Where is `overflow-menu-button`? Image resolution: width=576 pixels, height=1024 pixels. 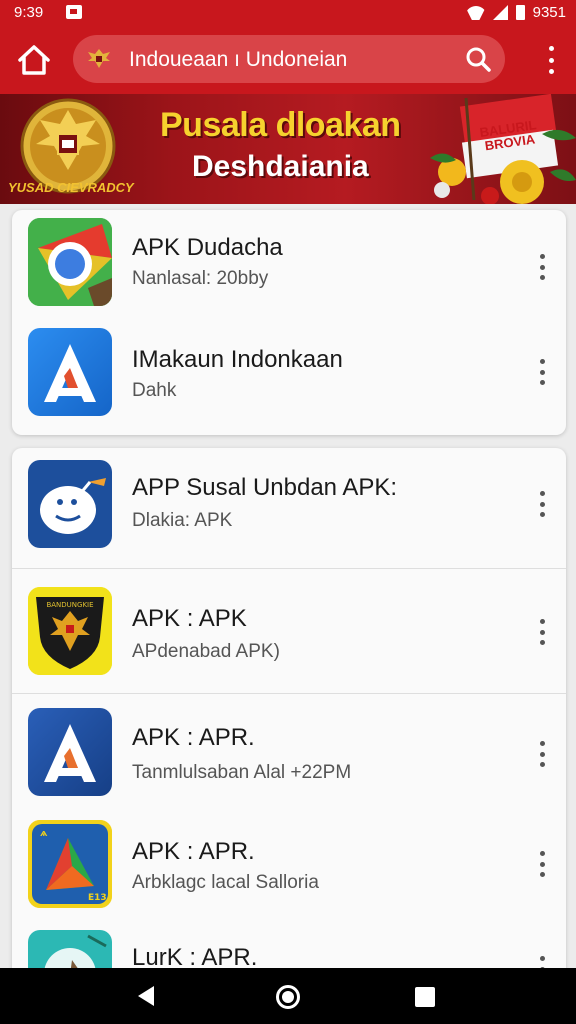 overflow-menu-button is located at coordinates (551, 60).